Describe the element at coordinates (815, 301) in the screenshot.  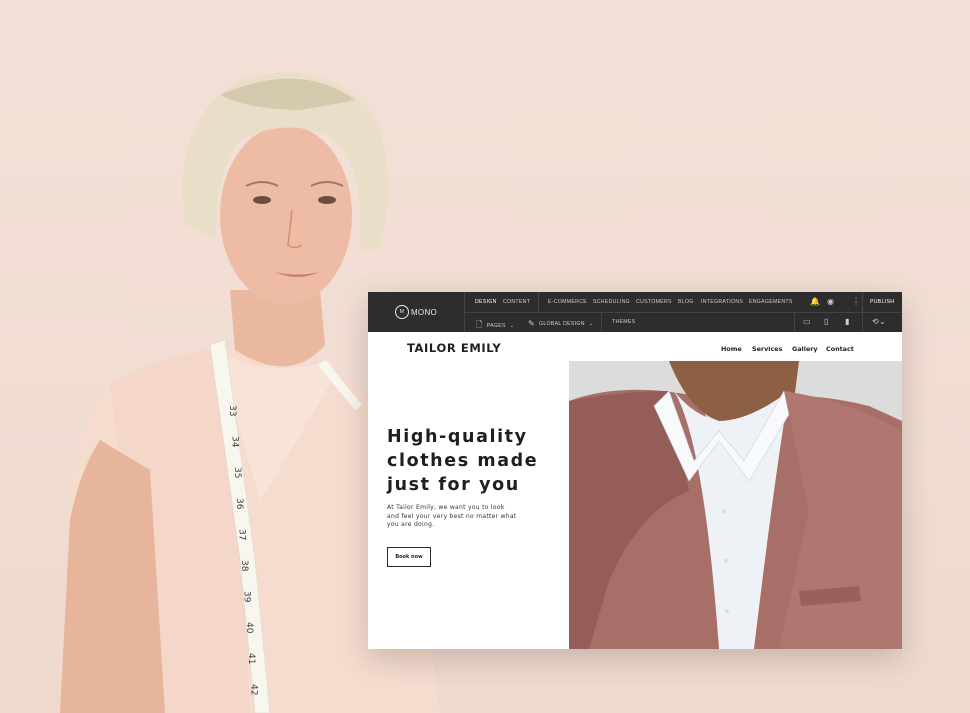
I see `bell-icon: 🔔` at that location.